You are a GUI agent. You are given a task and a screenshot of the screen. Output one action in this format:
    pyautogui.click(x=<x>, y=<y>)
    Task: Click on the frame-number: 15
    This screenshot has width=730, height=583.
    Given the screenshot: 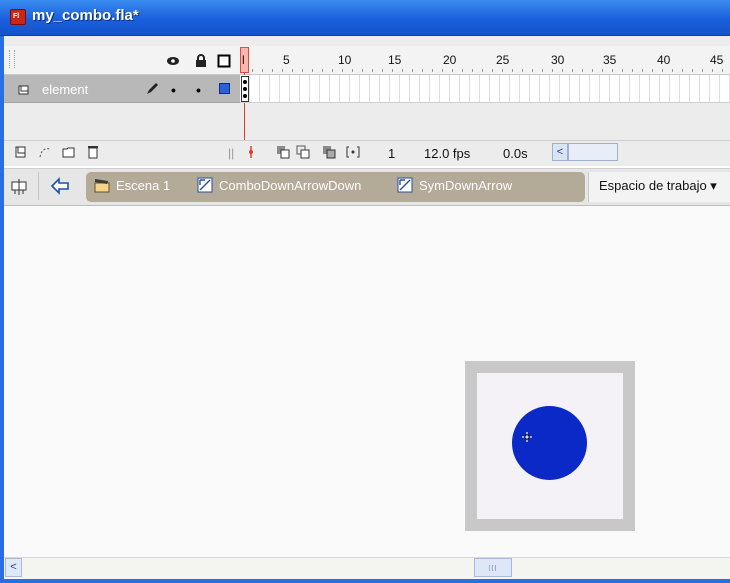 What is the action you would take?
    pyautogui.click(x=395, y=60)
    